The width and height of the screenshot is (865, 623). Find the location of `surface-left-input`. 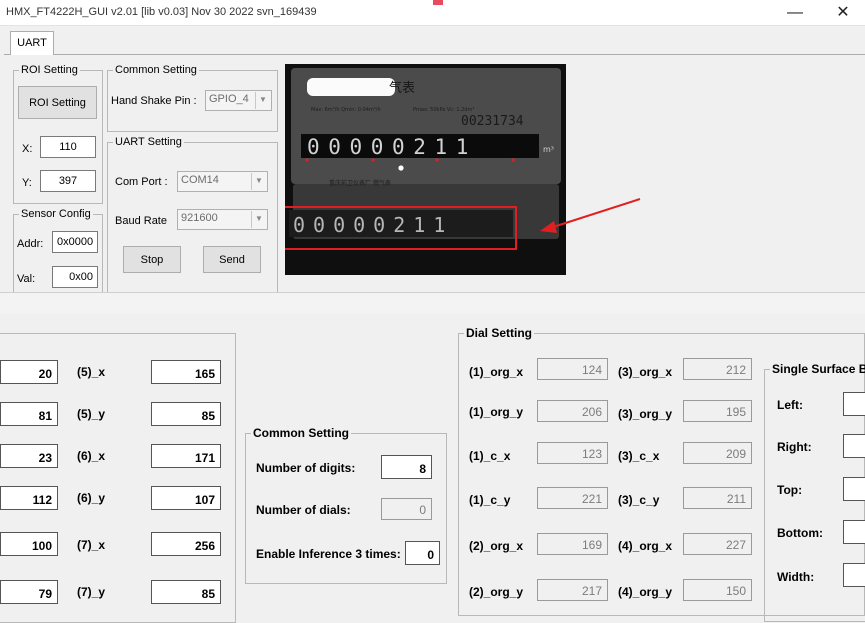

surface-left-input is located at coordinates (854, 404).